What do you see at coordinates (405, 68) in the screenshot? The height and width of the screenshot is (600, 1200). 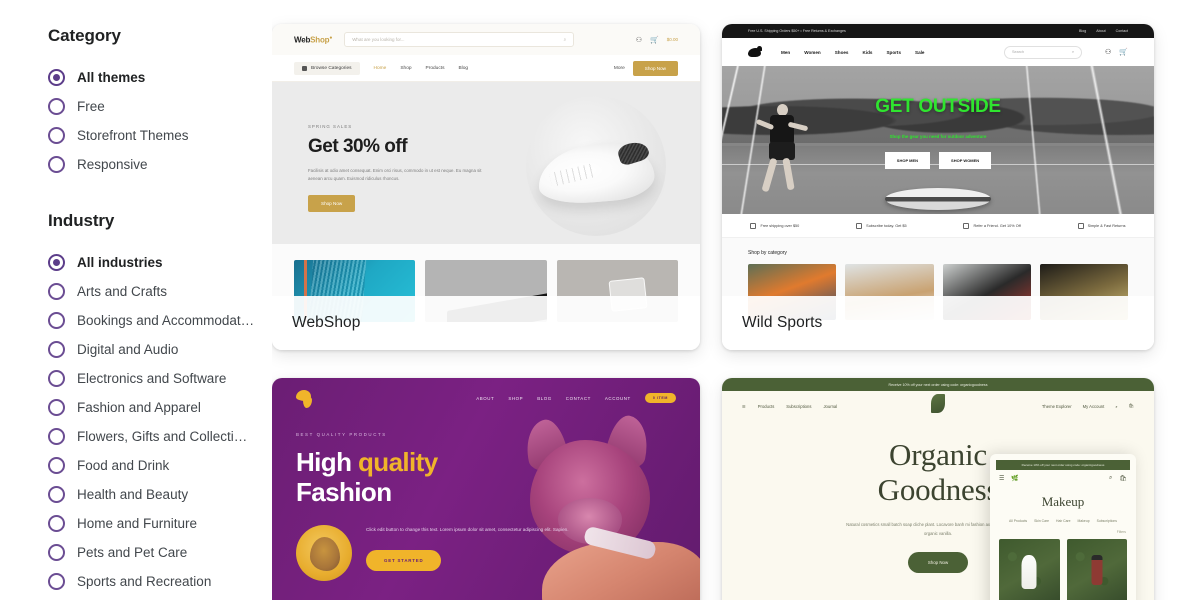 I see `nav-item-shop: Shop` at bounding box center [405, 68].